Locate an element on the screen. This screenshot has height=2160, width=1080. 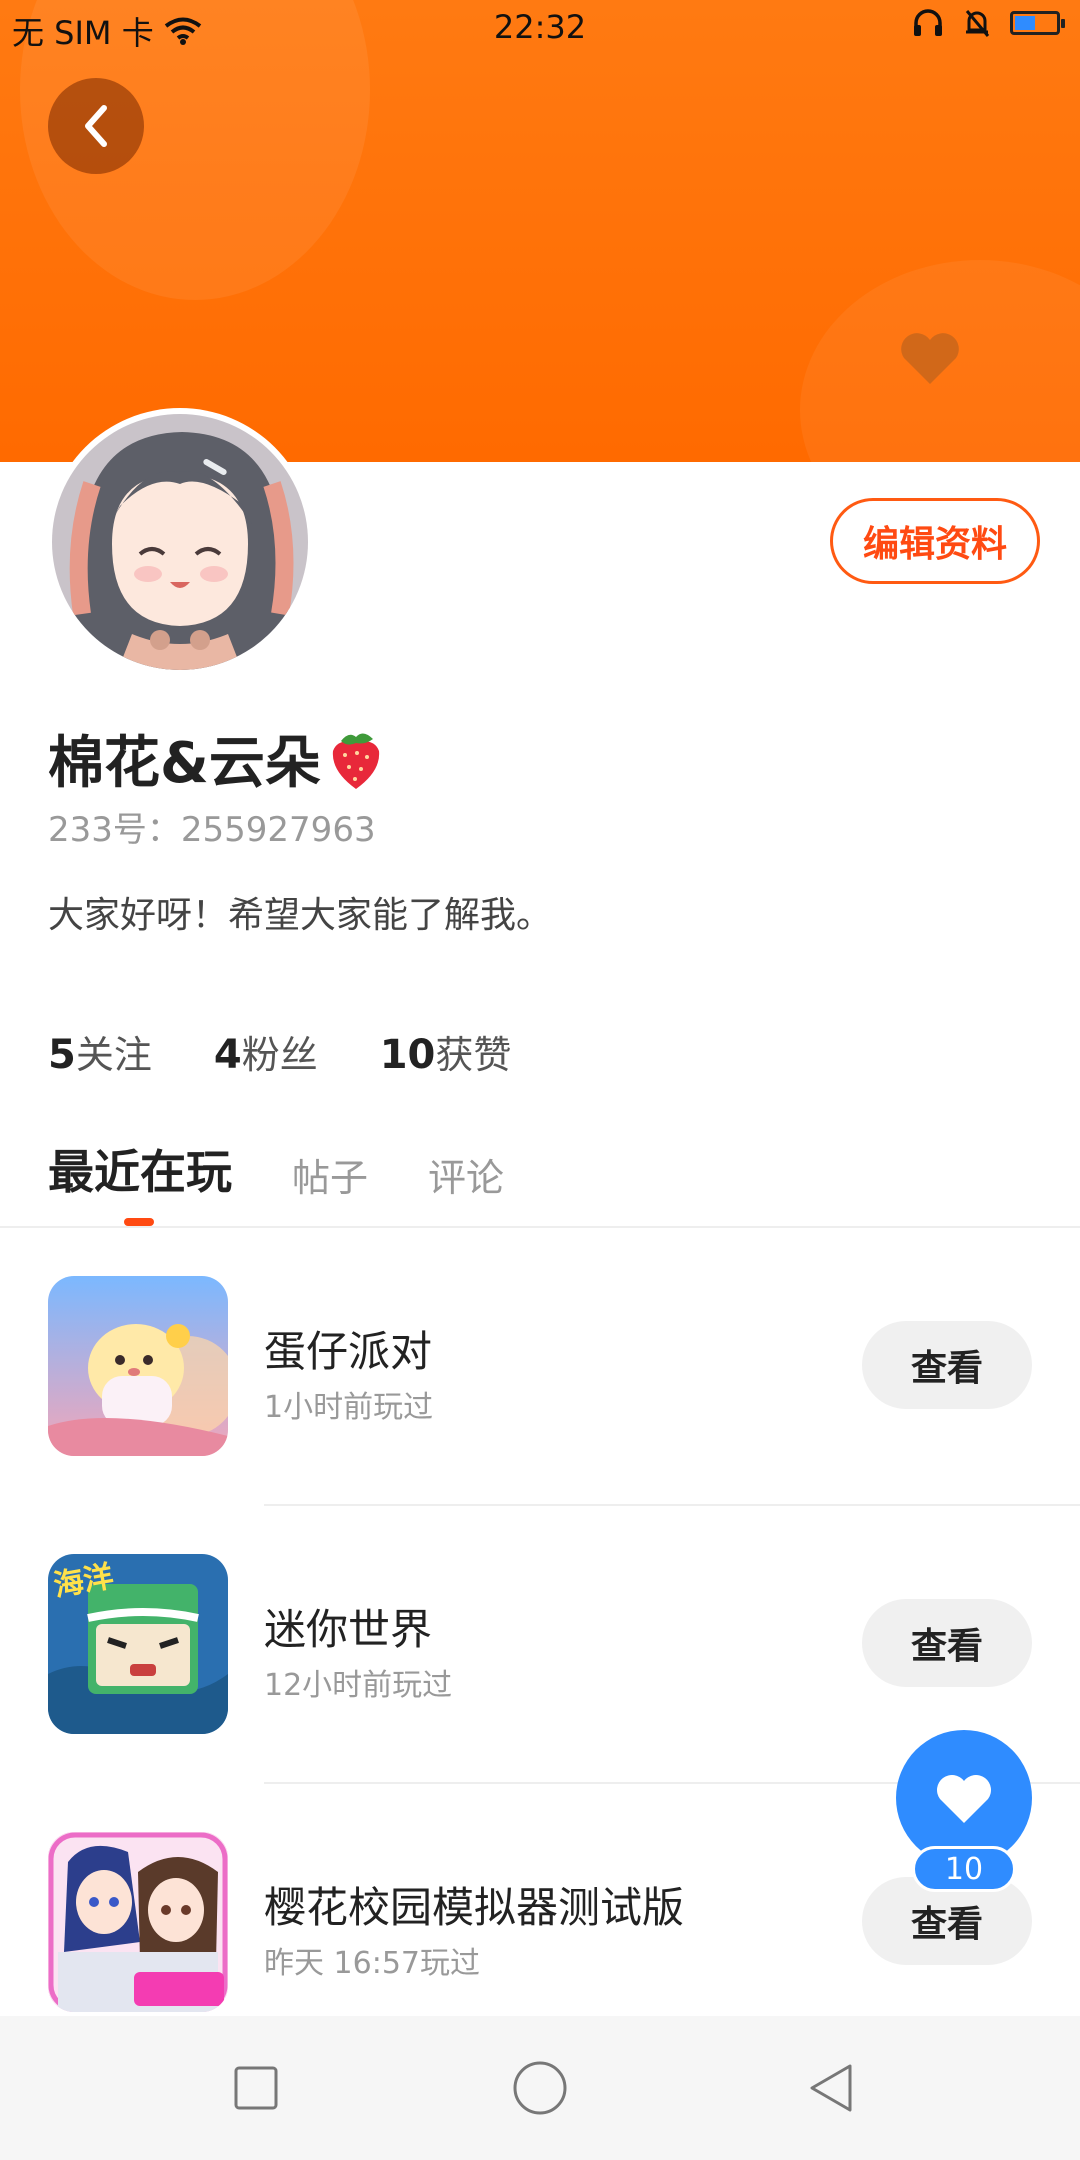
like-count-badge: 10 is located at coordinates (964, 1869).